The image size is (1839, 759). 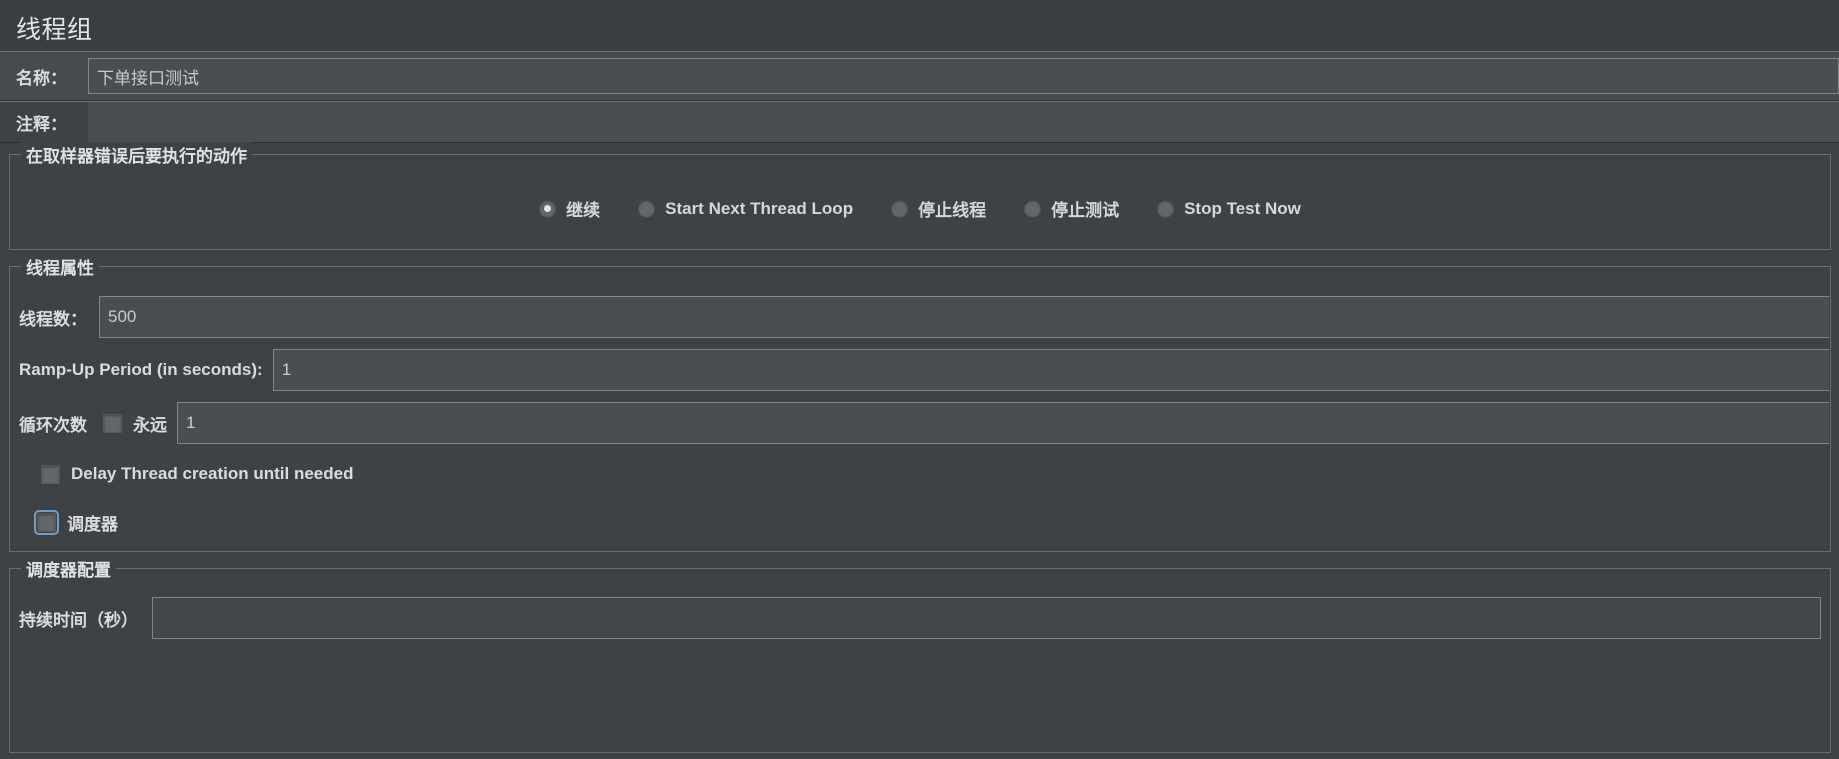 I want to click on radio-stop-test-now-label: Stop Test Now, so click(x=1242, y=208).